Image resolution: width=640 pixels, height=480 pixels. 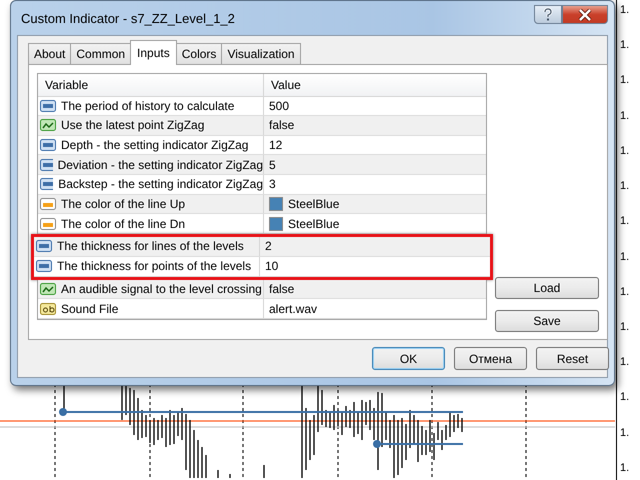 What do you see at coordinates (160, 184) in the screenshot?
I see `variable-name: Backstep - the setting indicator ZigZag` at bounding box center [160, 184].